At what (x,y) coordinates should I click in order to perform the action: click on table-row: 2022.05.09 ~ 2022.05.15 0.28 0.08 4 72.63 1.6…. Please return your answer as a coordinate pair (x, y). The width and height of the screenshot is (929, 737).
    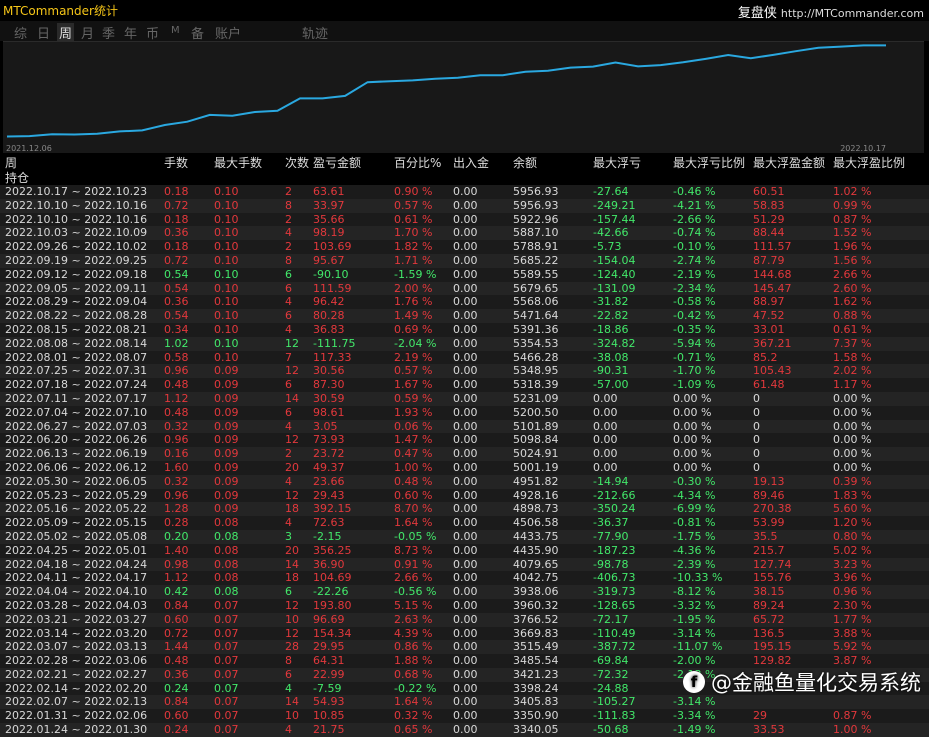
    Looking at the image, I should click on (464, 523).